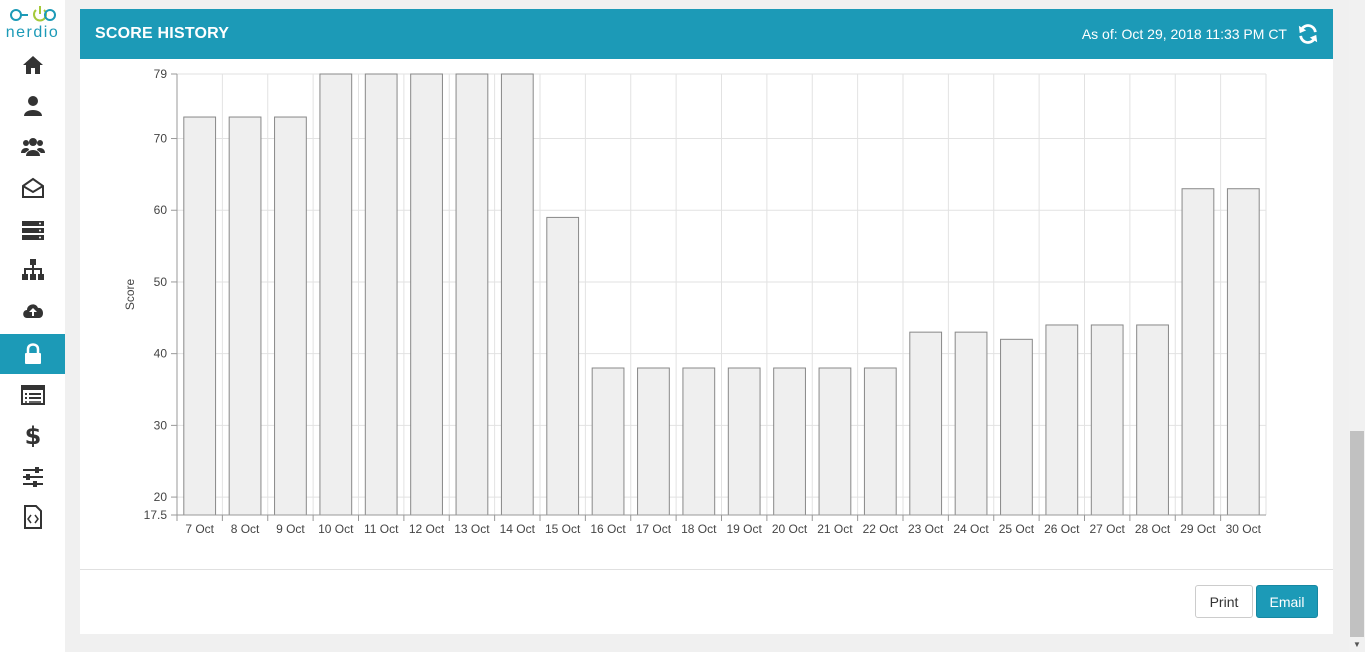 Image resolution: width=1365 pixels, height=652 pixels. I want to click on nav-home, so click(32, 65).